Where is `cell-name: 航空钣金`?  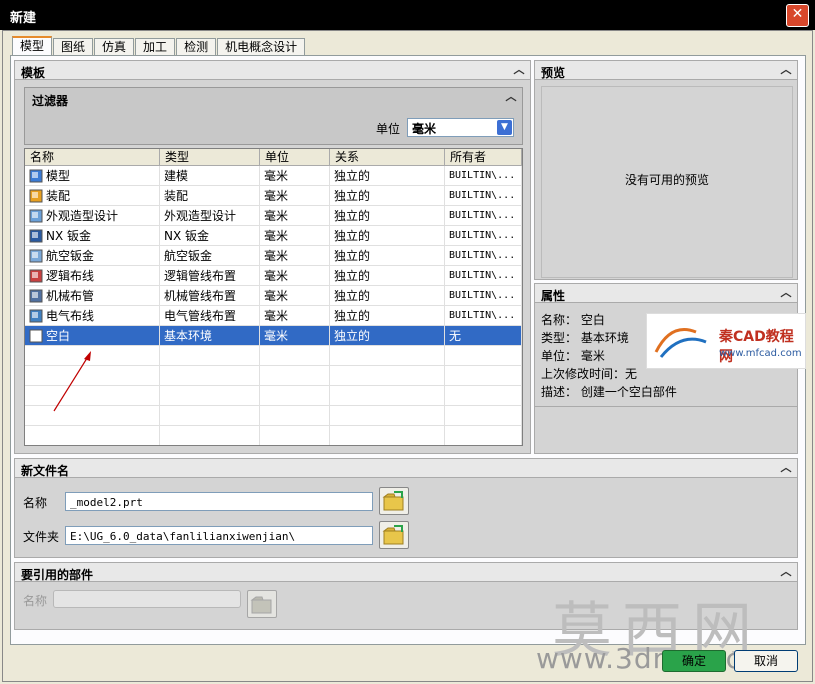
cell-name: 航空钣金 is located at coordinates (92, 256).